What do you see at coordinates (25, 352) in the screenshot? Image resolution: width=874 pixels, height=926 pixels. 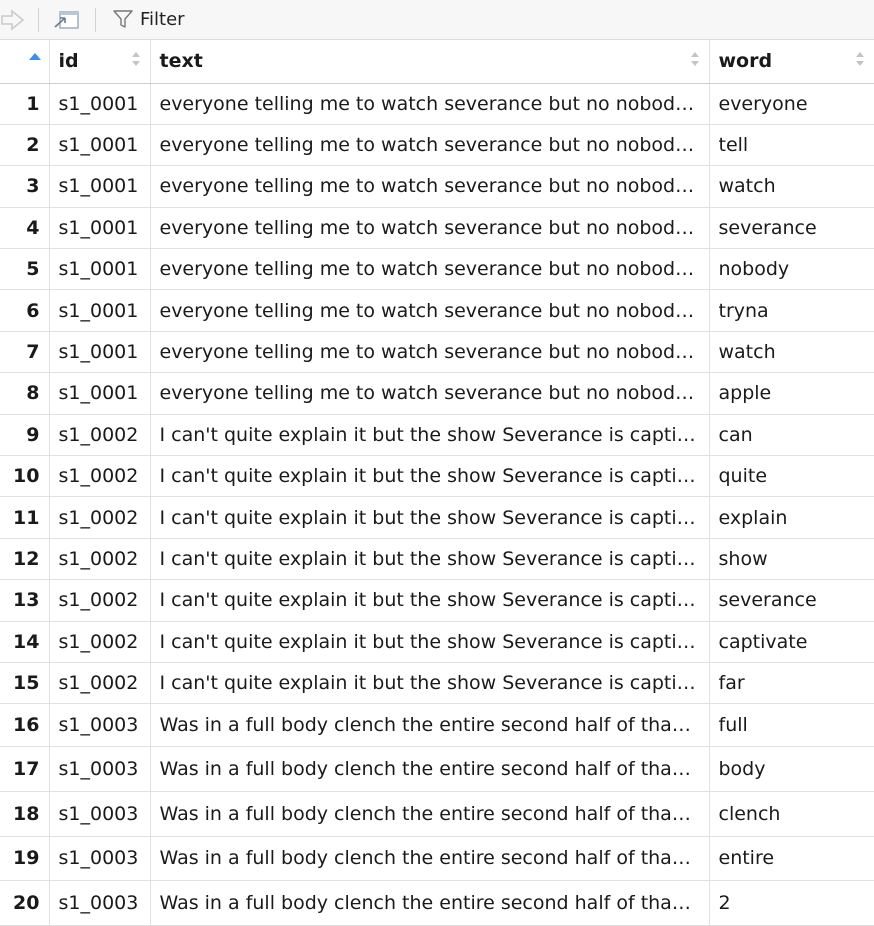 I see `row-number: 7` at bounding box center [25, 352].